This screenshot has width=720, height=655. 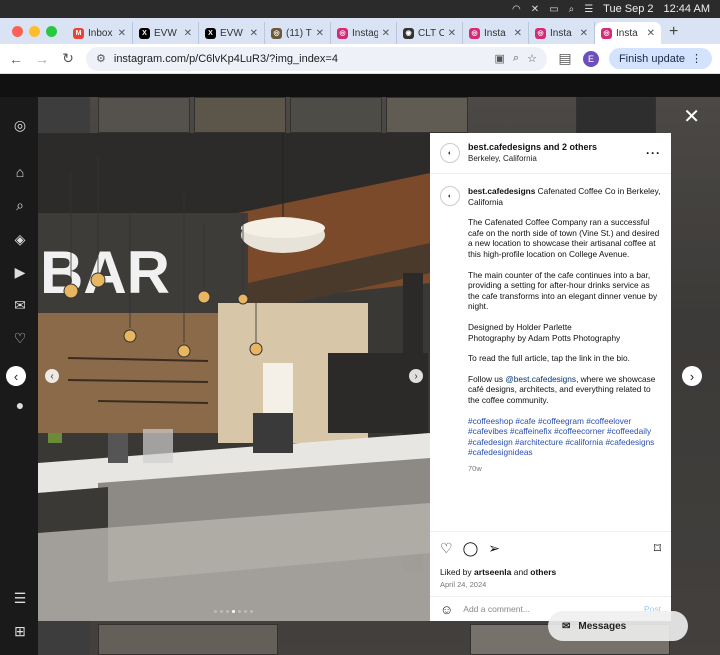 I want to click on menu-icon: ☰, so click(x=20, y=598).